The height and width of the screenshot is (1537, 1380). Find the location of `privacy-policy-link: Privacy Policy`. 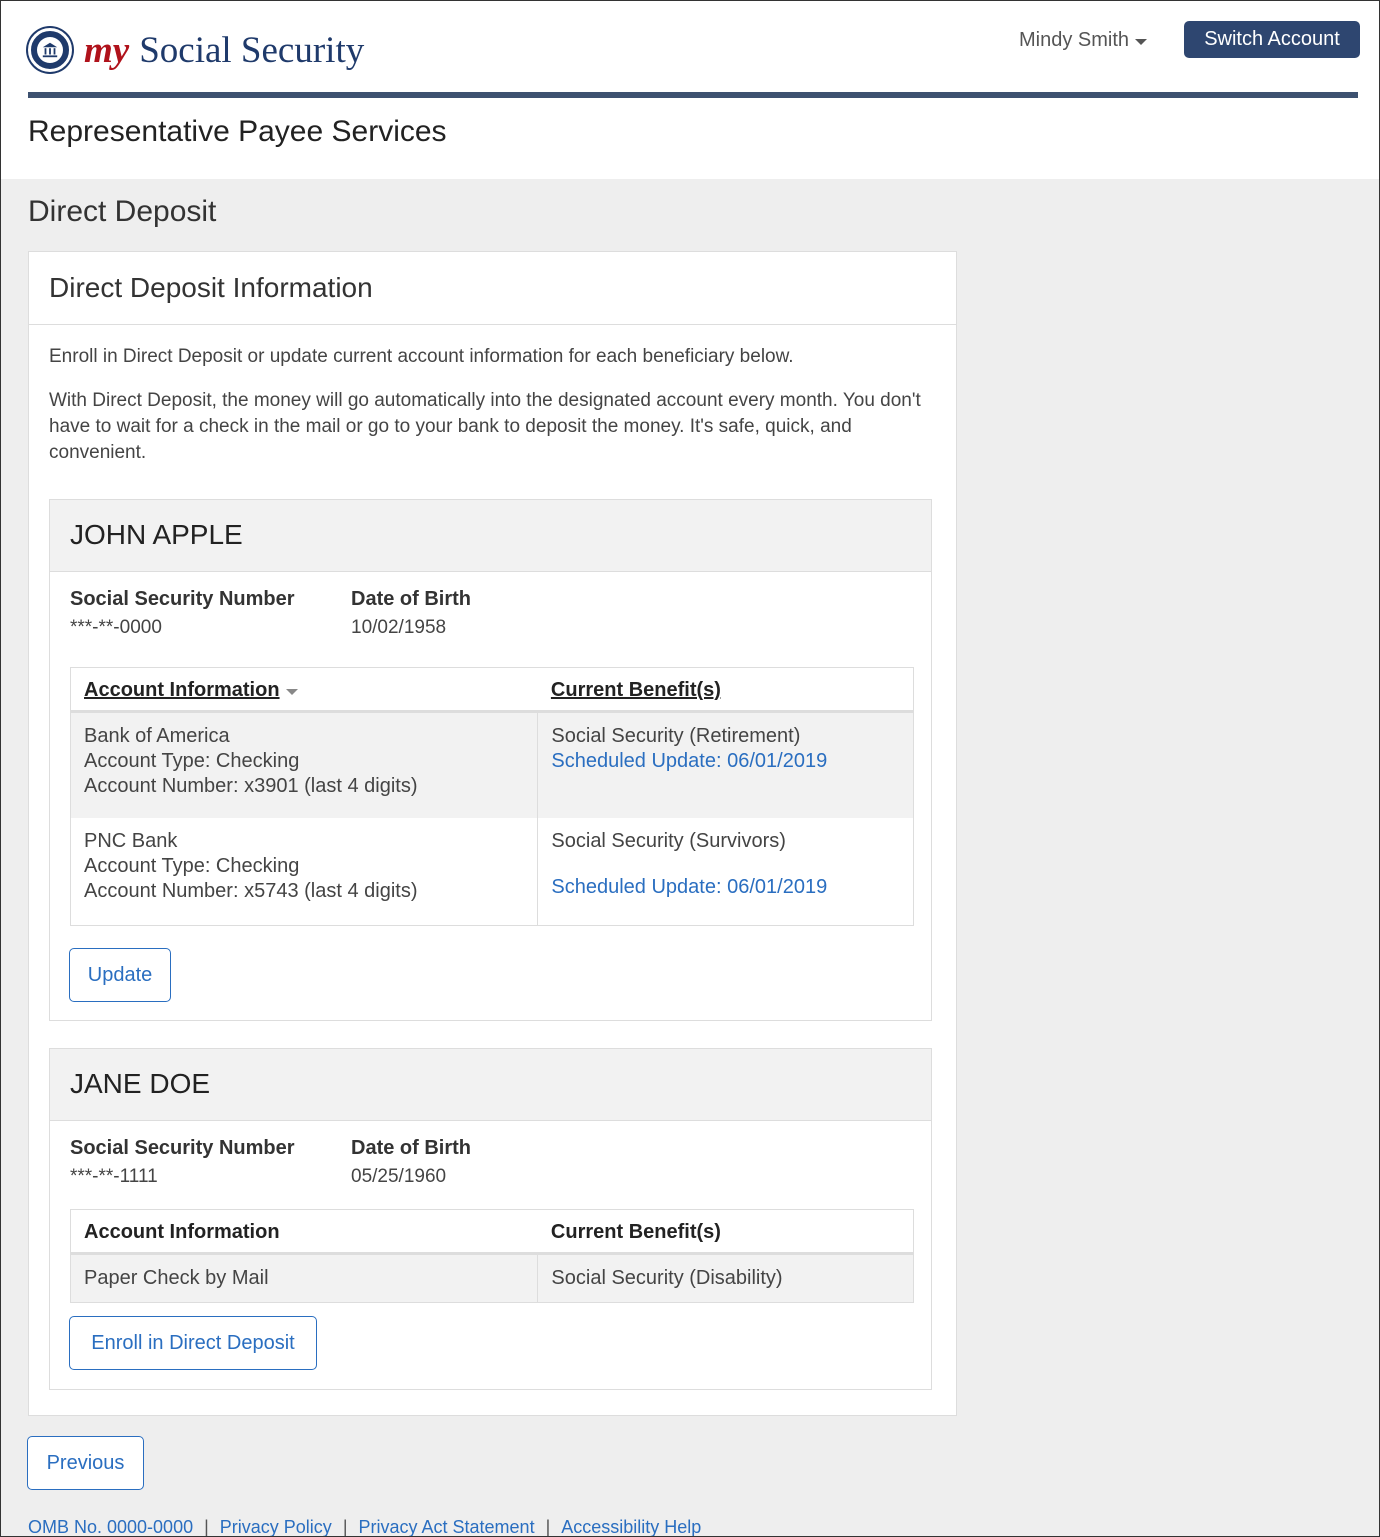

privacy-policy-link: Privacy Policy is located at coordinates (276, 1526).